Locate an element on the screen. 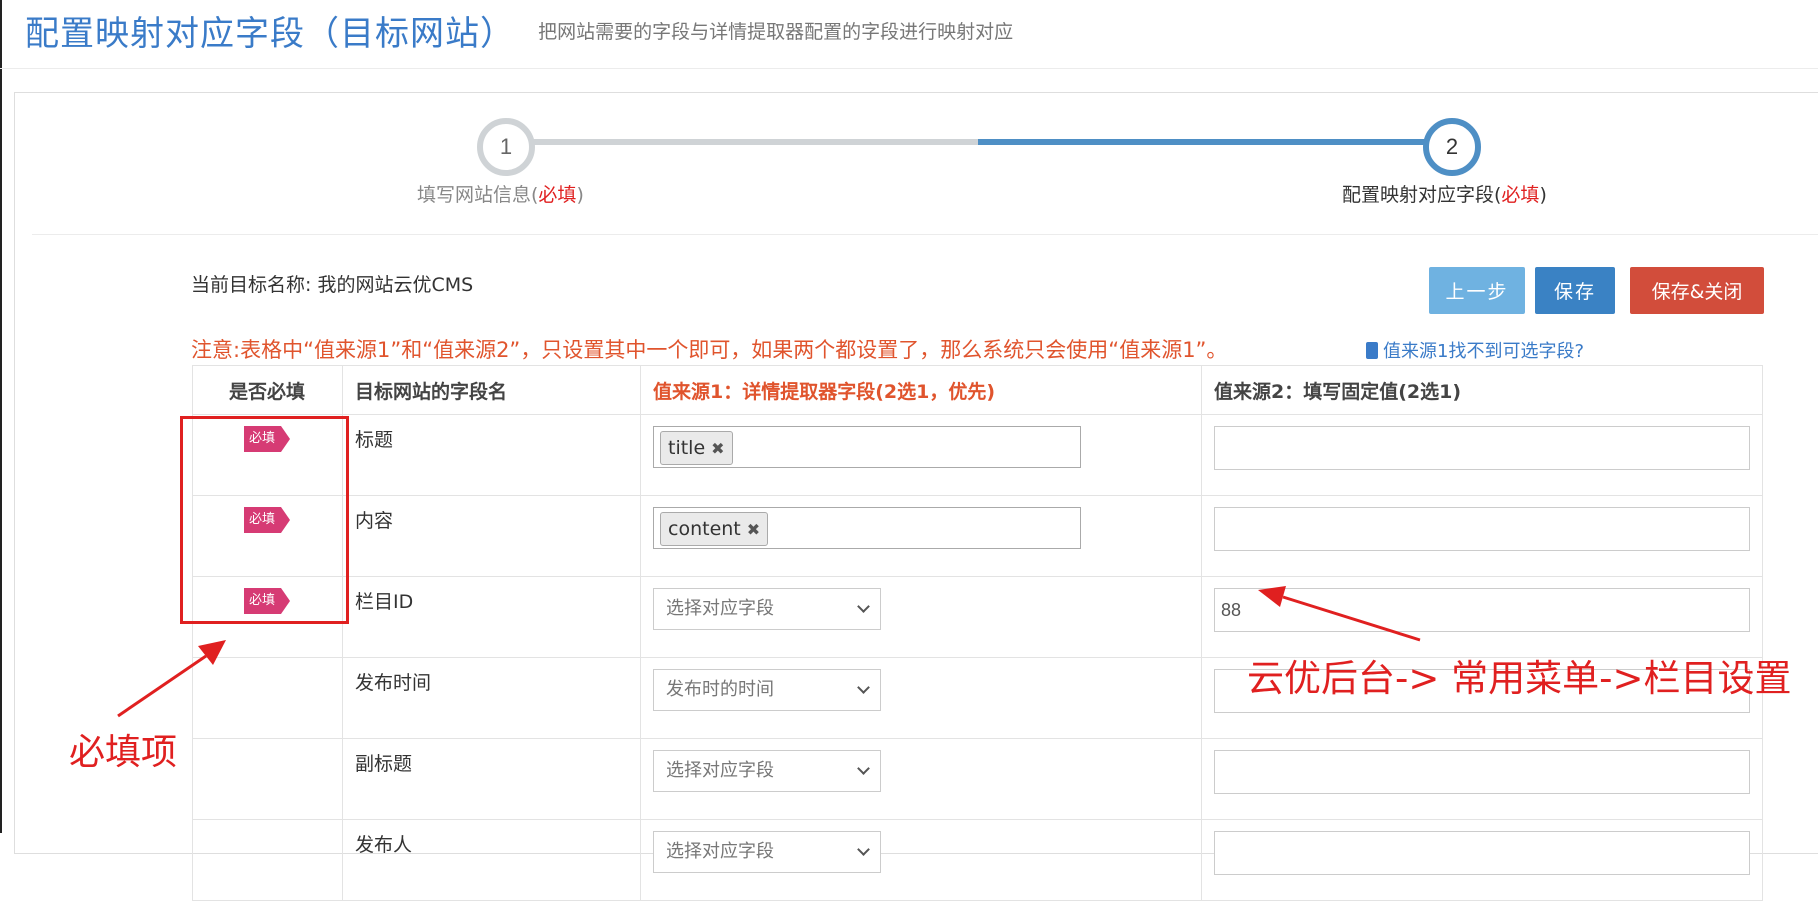 This screenshot has width=1818, height=901. arrow-required-line is located at coordinates (162, 686).